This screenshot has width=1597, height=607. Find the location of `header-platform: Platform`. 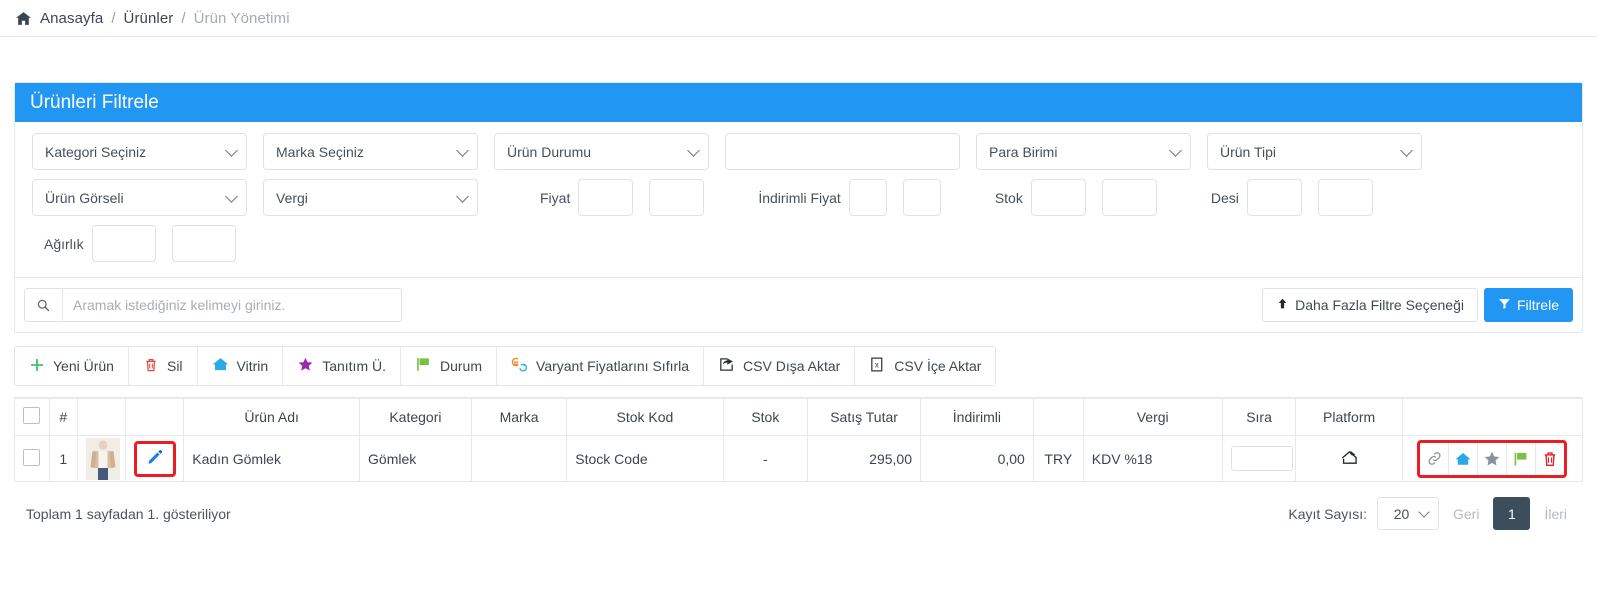

header-platform: Platform is located at coordinates (1349, 417).